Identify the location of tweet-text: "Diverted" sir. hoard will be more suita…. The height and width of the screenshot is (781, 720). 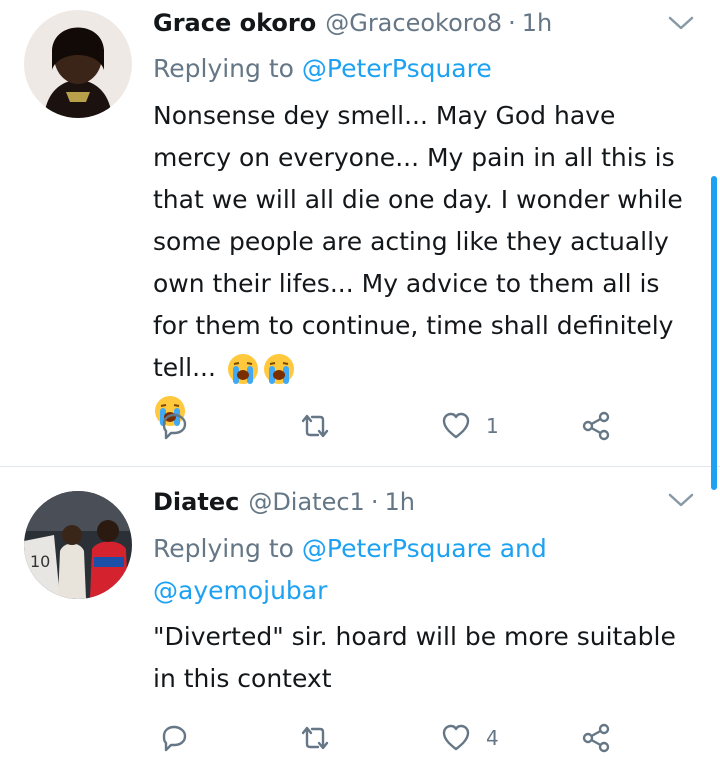
(427, 658).